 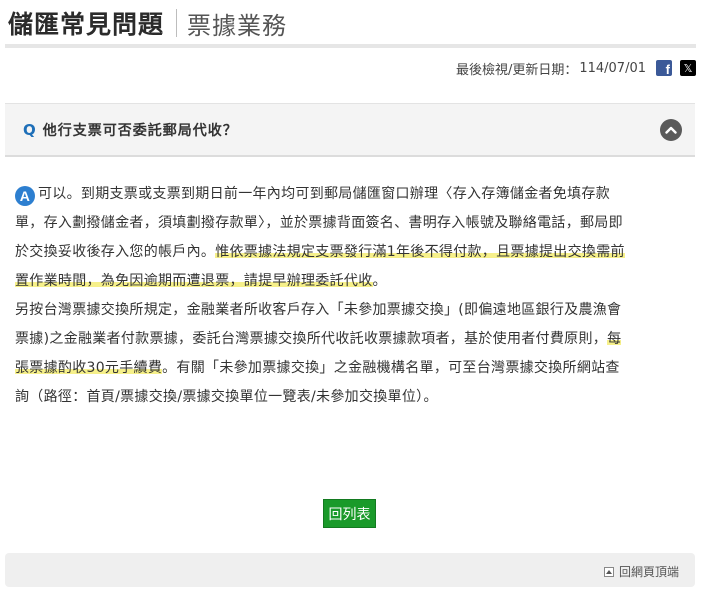 I want to click on back-to-top-label: 回網頁頂端, so click(x=648, y=572).